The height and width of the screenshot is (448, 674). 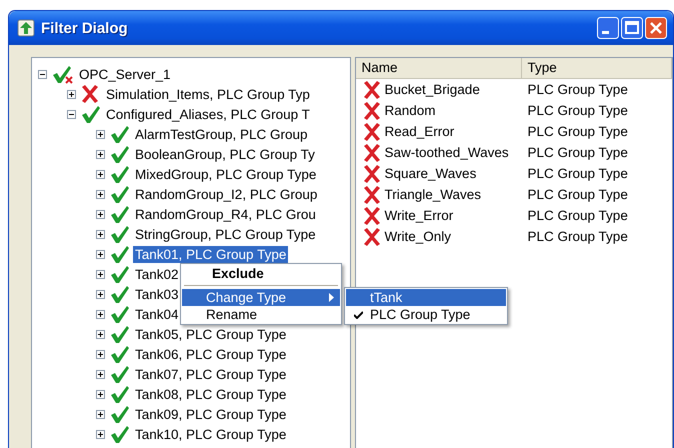 I want to click on menu-item: Exclude, so click(x=261, y=273).